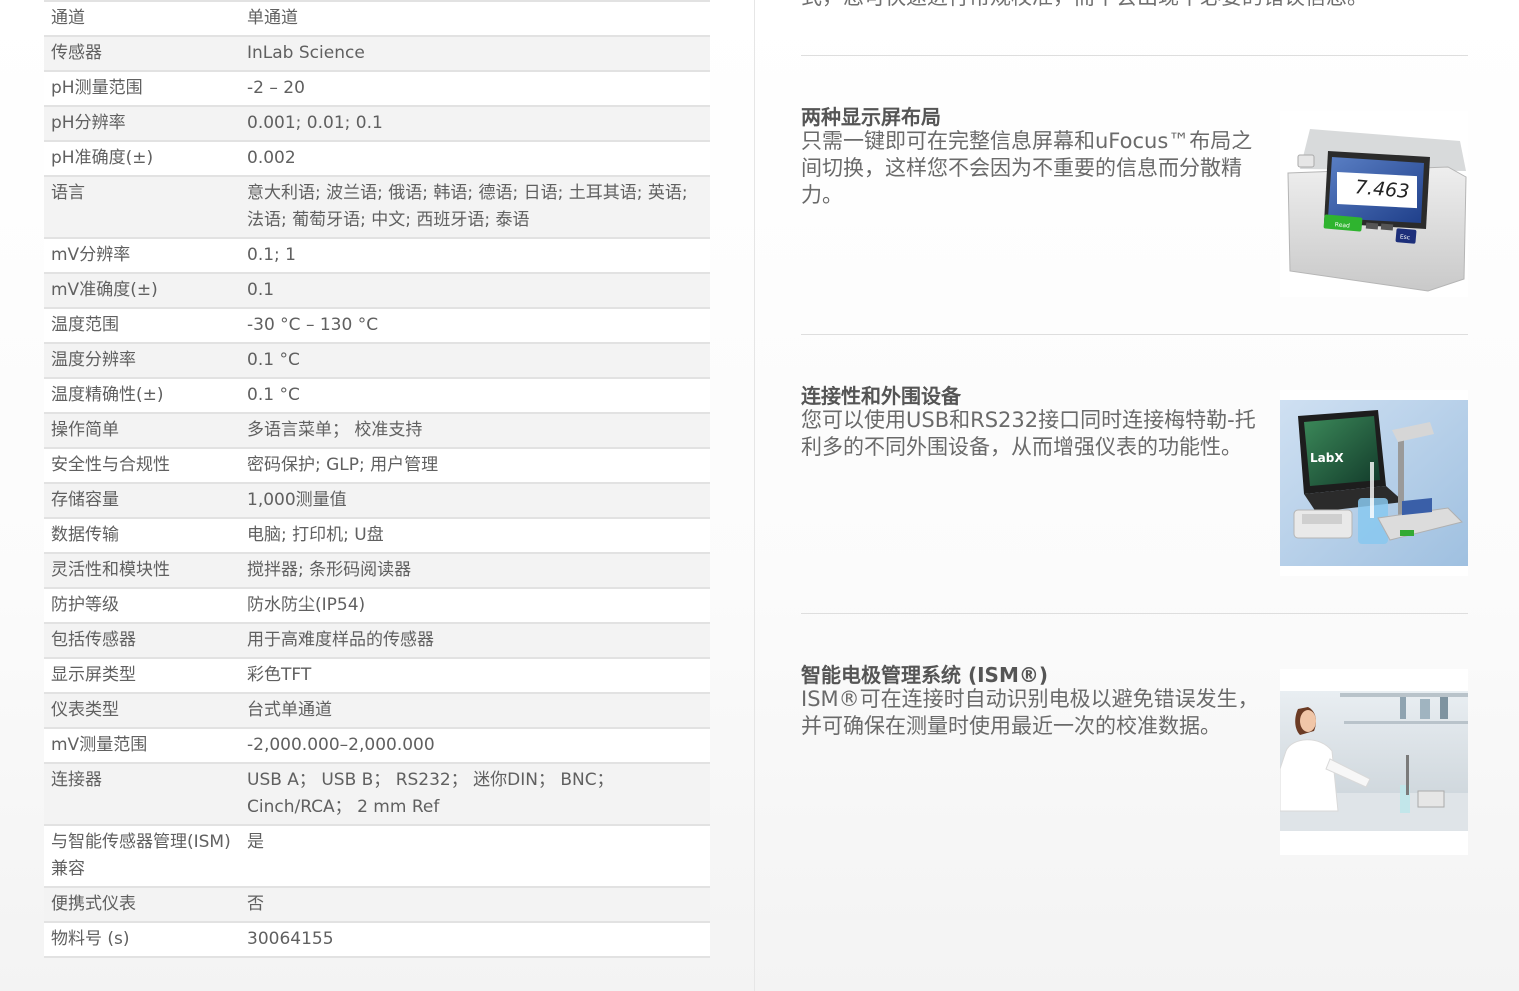 The image size is (1519, 991). What do you see at coordinates (85, 500) in the screenshot?
I see `spec-label: 存储容量` at bounding box center [85, 500].